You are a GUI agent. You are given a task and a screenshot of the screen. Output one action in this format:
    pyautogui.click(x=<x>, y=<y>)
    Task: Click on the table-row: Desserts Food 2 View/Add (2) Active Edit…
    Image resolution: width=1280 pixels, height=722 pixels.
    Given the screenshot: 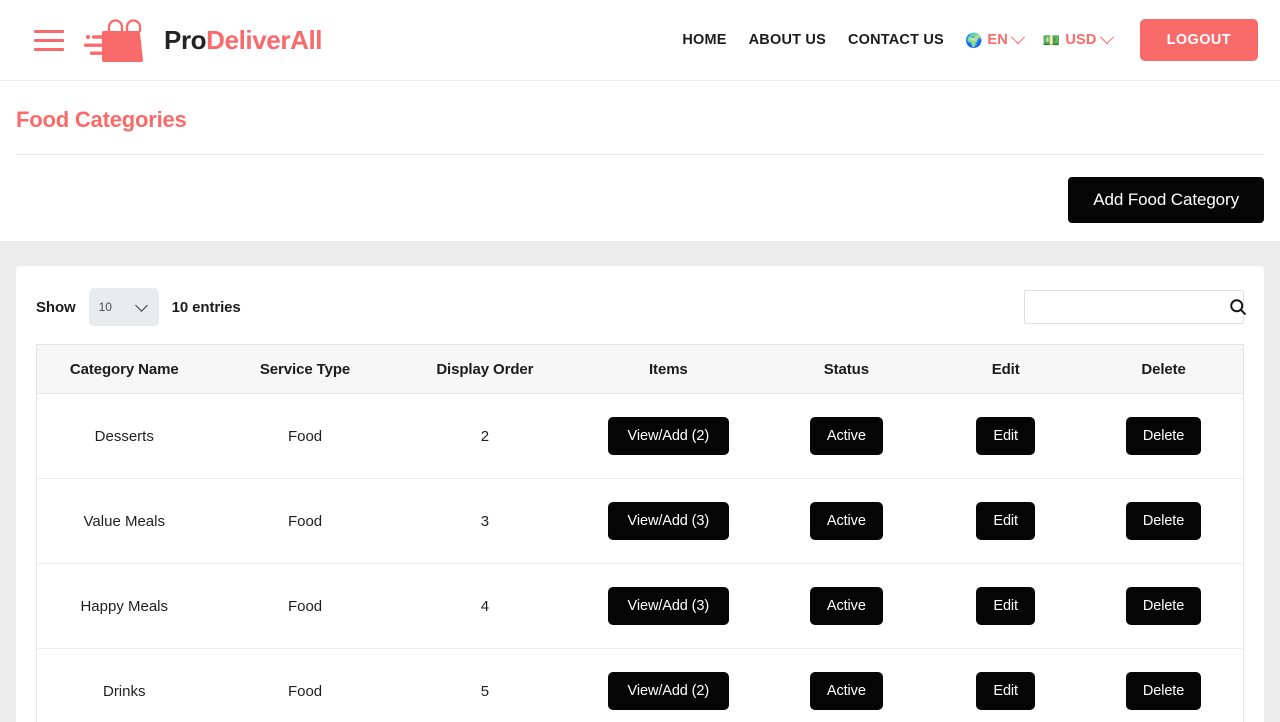 What is the action you would take?
    pyautogui.click(x=640, y=436)
    